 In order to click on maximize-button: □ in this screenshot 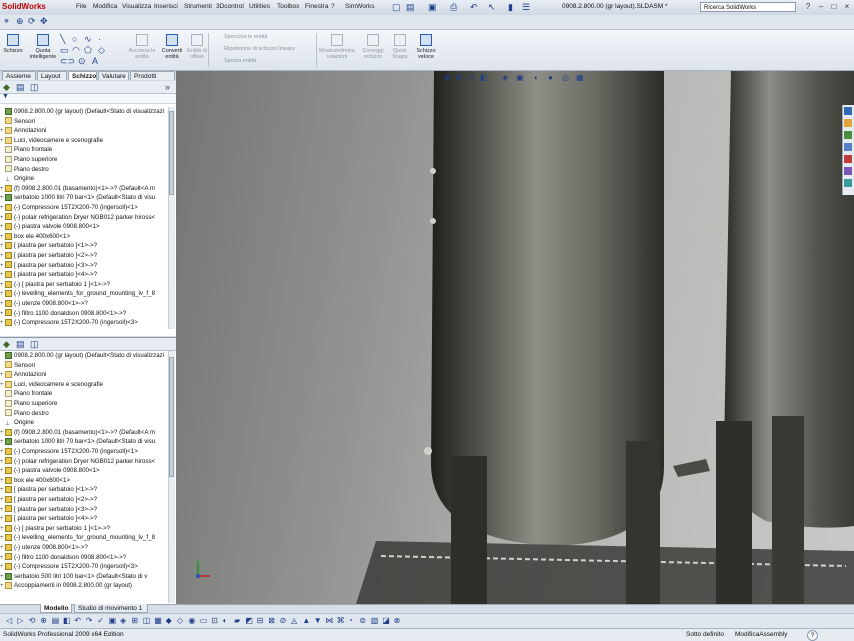, I will do `click(834, 7)`.